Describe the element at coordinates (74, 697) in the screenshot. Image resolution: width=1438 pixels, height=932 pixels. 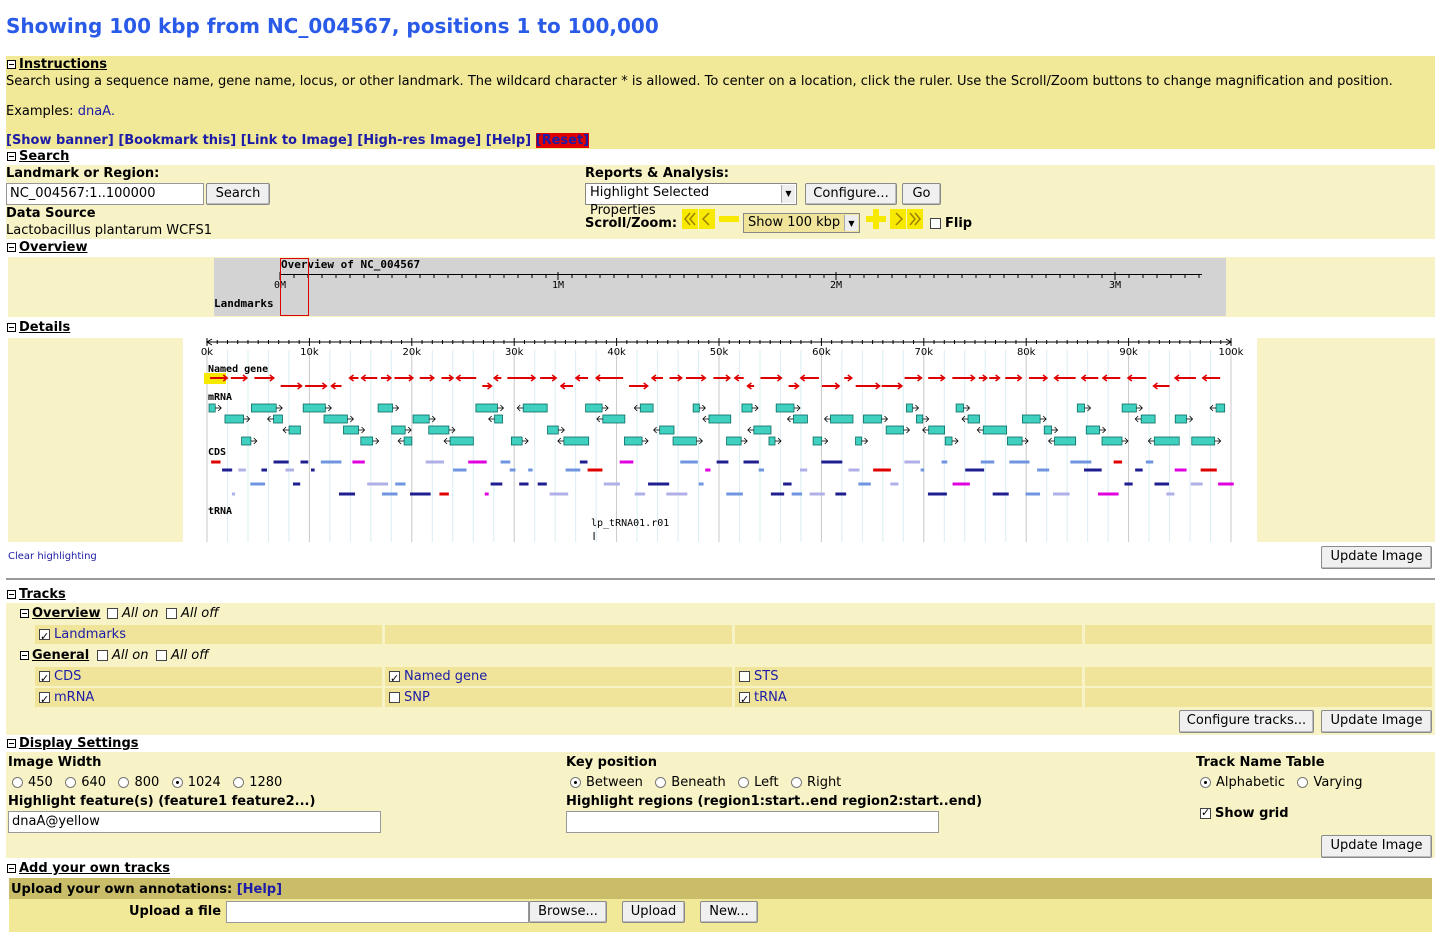
I see `mrna-label: mRNA` at that location.